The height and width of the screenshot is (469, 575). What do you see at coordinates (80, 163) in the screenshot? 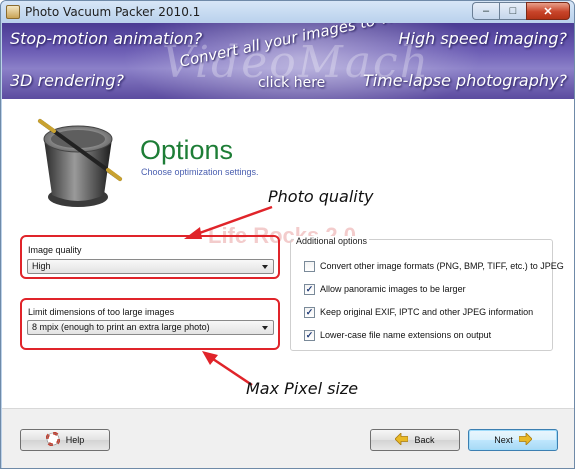
I see `magic-hat-icon` at bounding box center [80, 163].